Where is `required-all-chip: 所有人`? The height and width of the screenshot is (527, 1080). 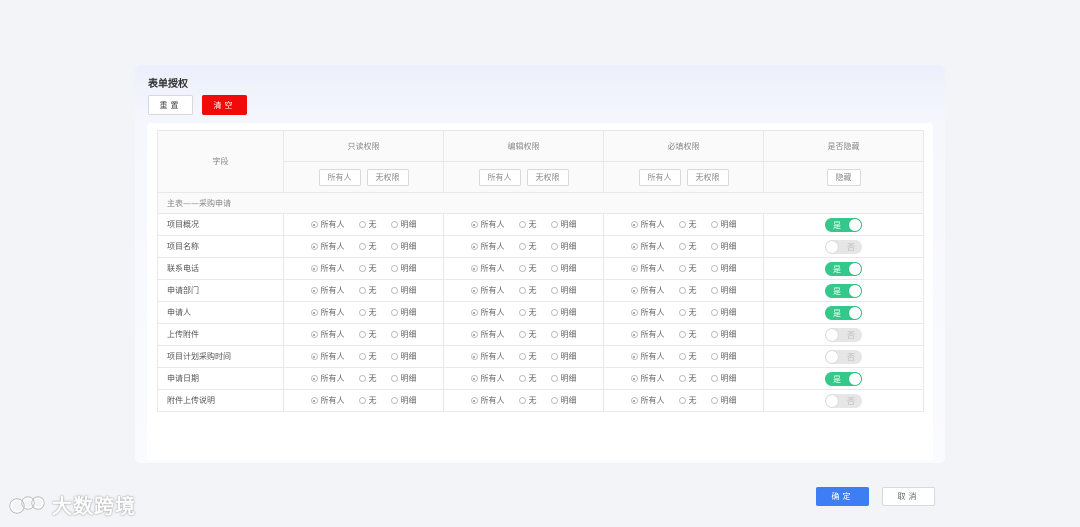 required-all-chip: 所有人 is located at coordinates (659, 177).